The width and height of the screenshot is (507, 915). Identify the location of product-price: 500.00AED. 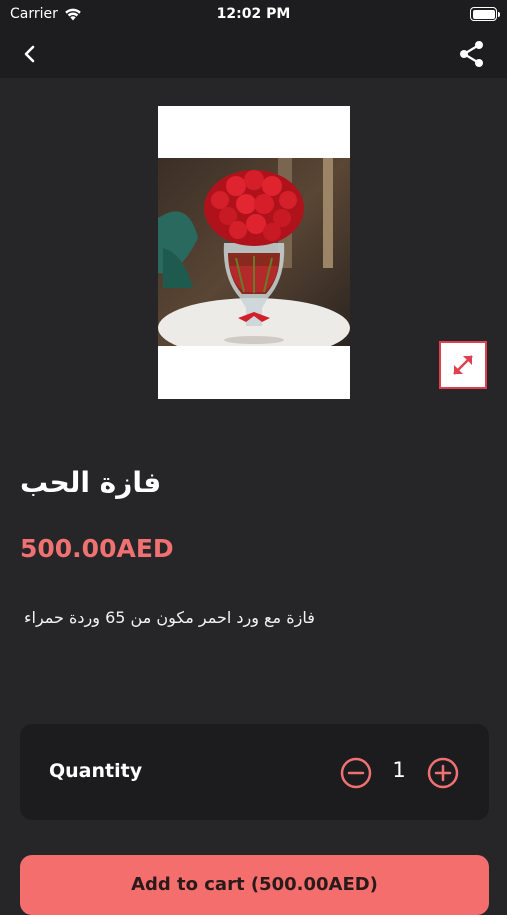
(97, 548).